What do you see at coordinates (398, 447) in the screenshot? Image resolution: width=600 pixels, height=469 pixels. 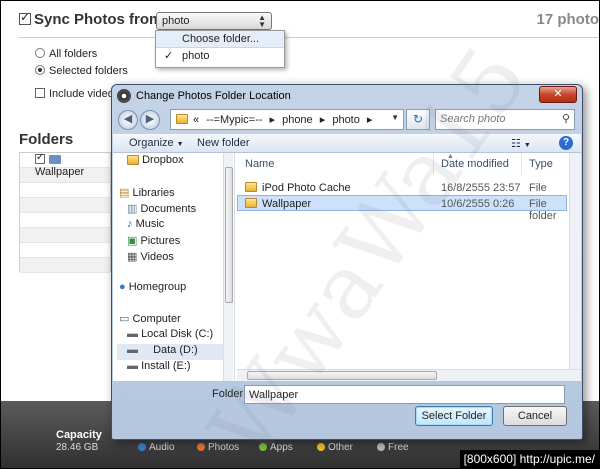 I see `legend-label: Free` at bounding box center [398, 447].